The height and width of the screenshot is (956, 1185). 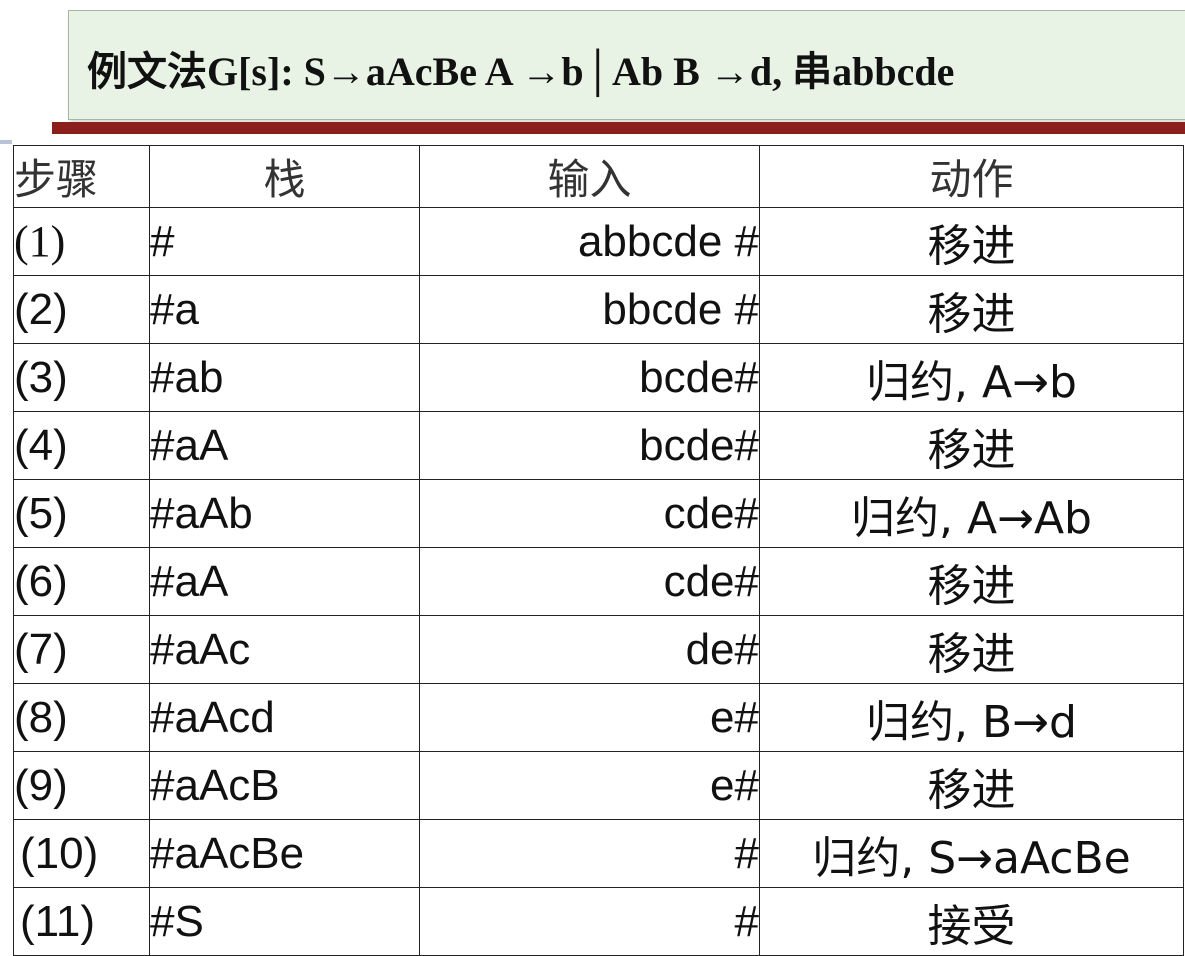 What do you see at coordinates (971, 853) in the screenshot?
I see `action-cell: 归约, S→aAcBe` at bounding box center [971, 853].